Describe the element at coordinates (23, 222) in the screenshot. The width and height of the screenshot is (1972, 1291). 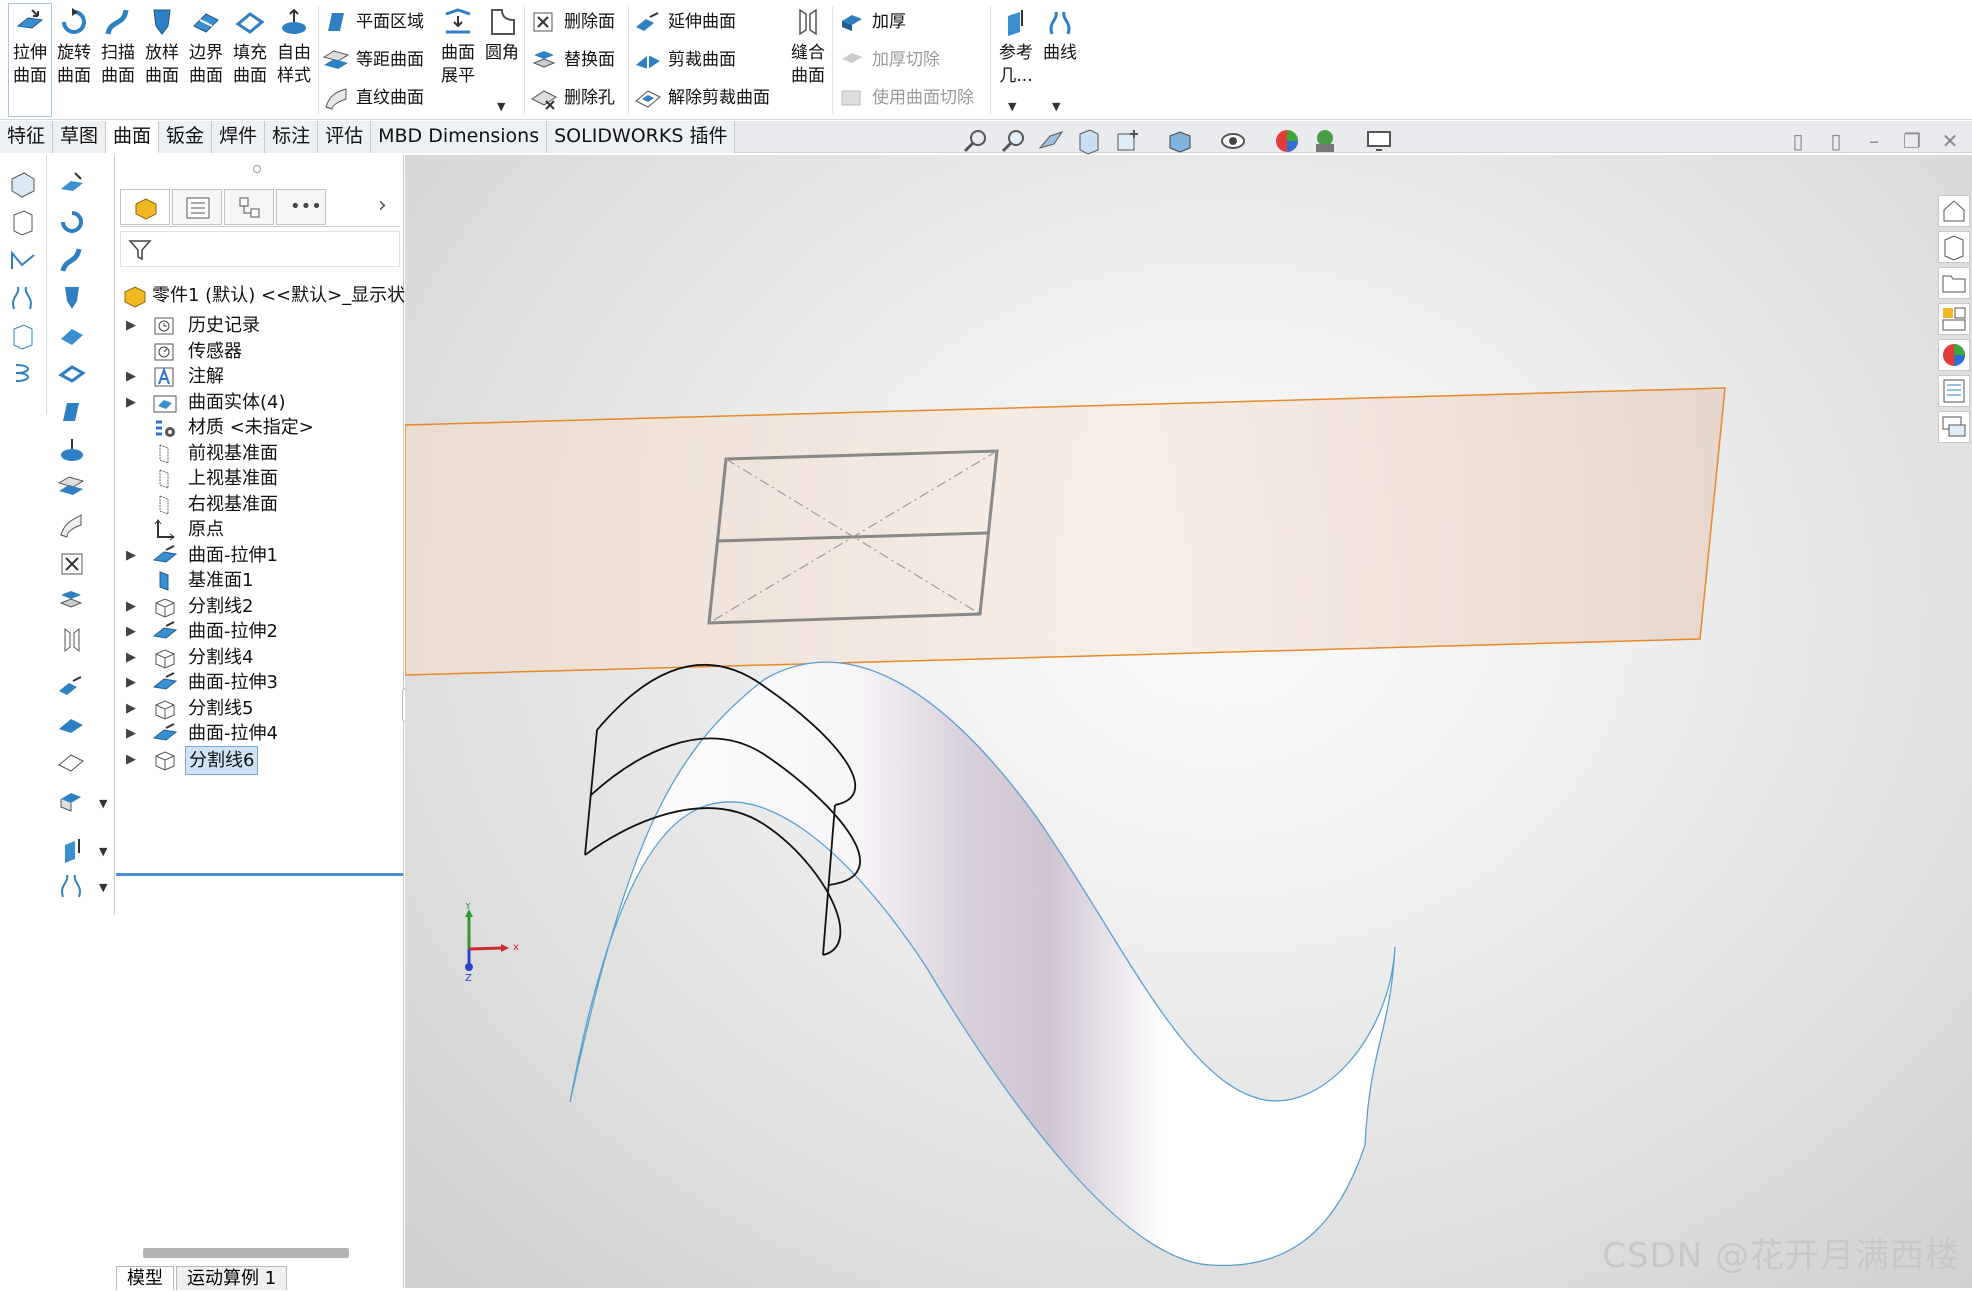
I see `cube-icon` at that location.